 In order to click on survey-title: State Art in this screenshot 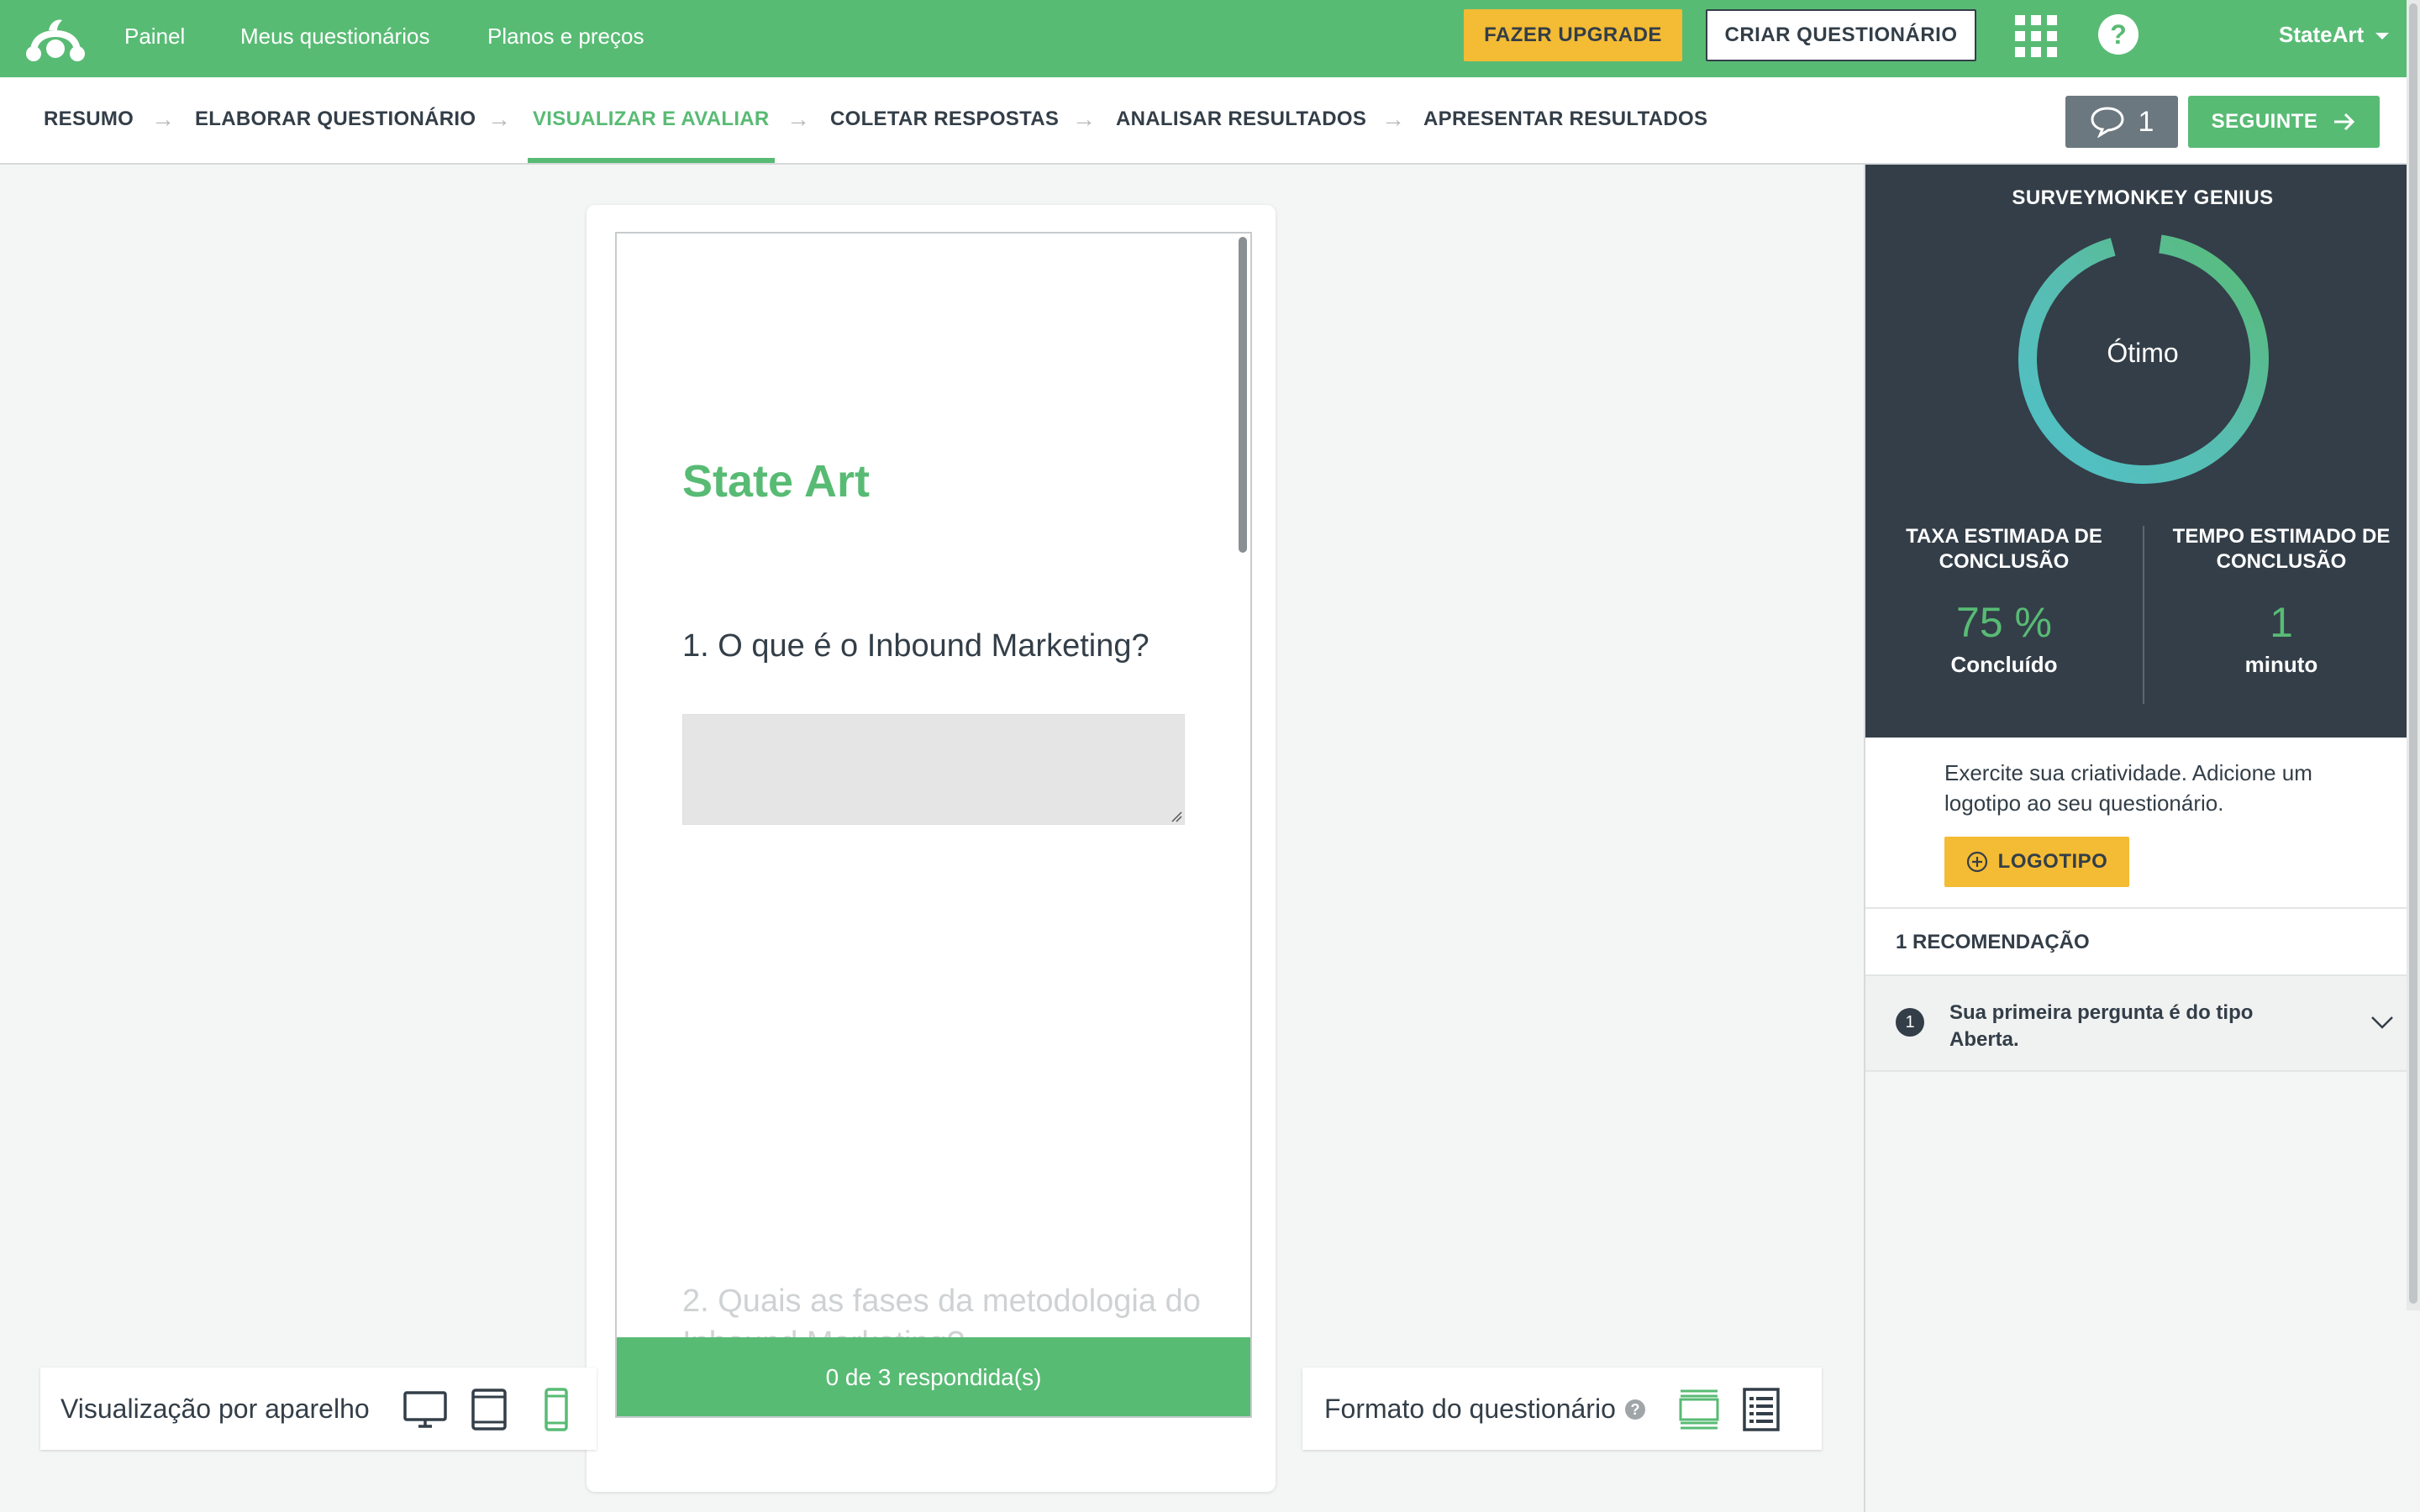, I will do `click(777, 481)`.